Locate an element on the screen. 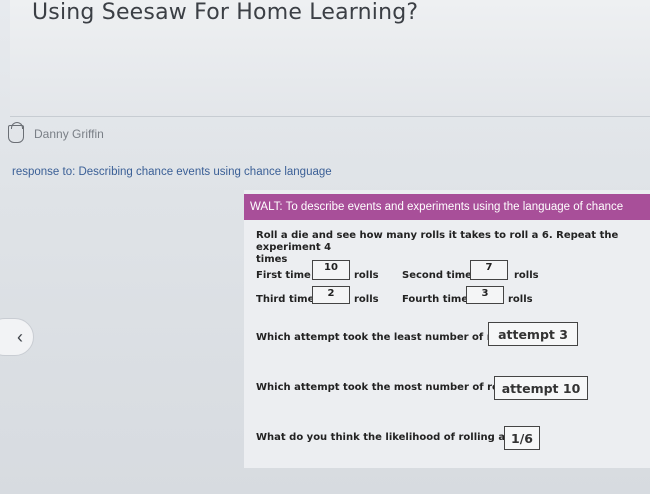 The height and width of the screenshot is (494, 650). answer-least-box: attempt 3 is located at coordinates (533, 334).